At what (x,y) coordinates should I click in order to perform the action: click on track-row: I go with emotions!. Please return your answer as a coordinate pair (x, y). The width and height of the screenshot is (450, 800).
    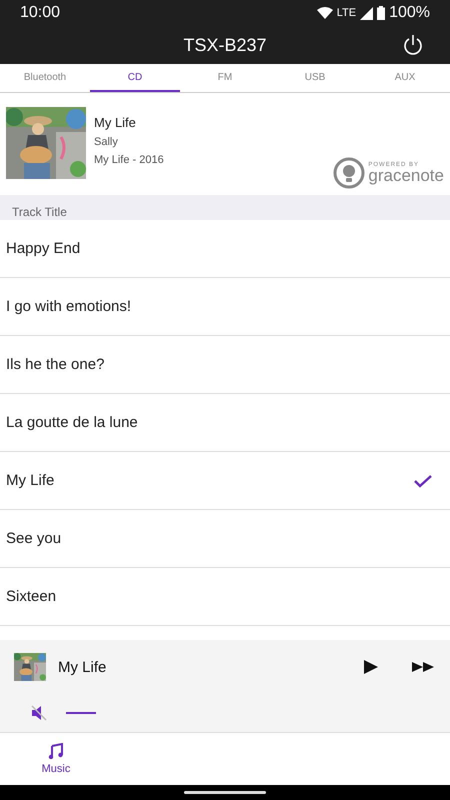
    Looking at the image, I should click on (225, 307).